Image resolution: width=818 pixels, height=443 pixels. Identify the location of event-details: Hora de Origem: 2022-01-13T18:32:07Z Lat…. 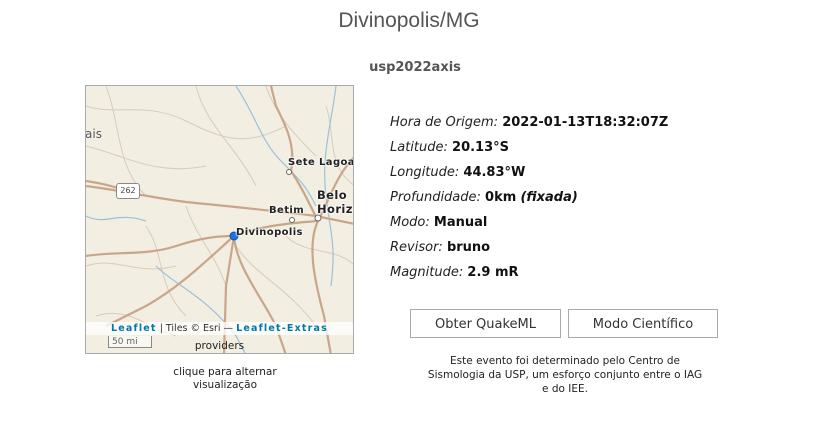
(529, 200).